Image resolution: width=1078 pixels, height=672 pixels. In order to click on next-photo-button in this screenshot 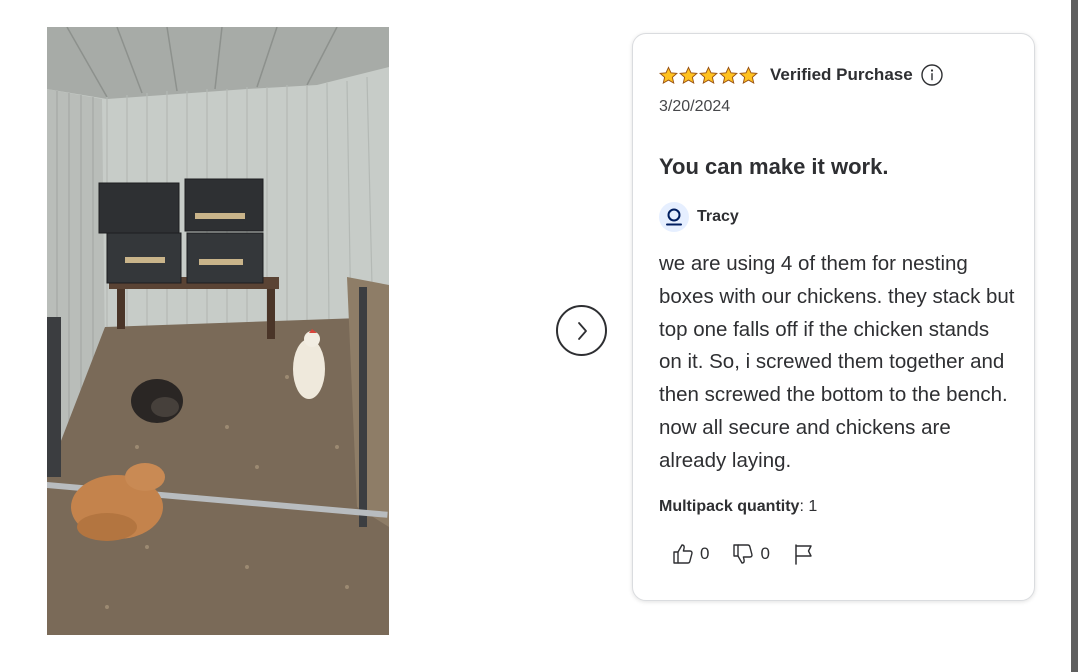, I will do `click(581, 330)`.